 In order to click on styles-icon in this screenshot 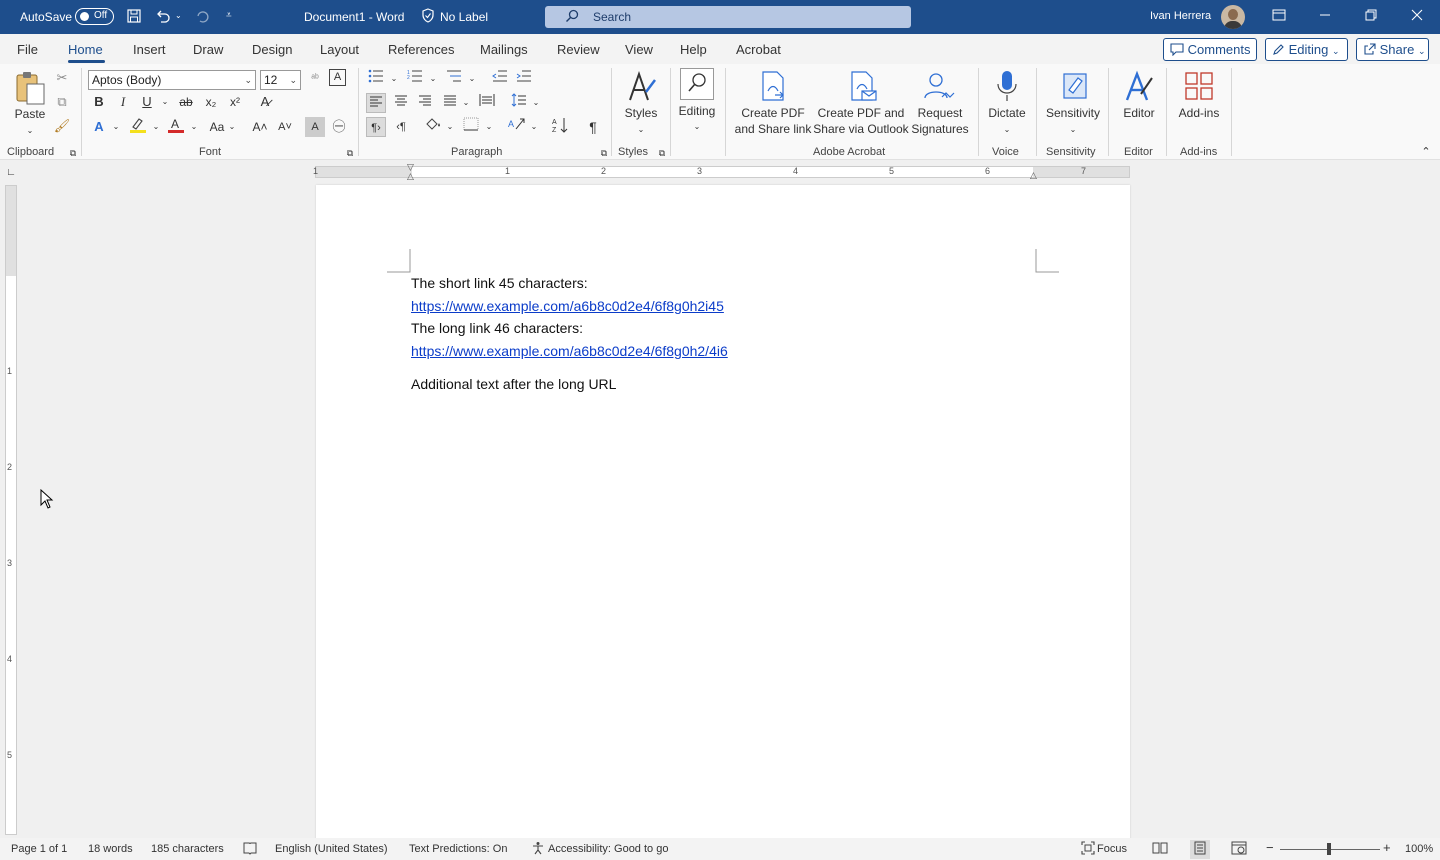, I will do `click(641, 88)`.